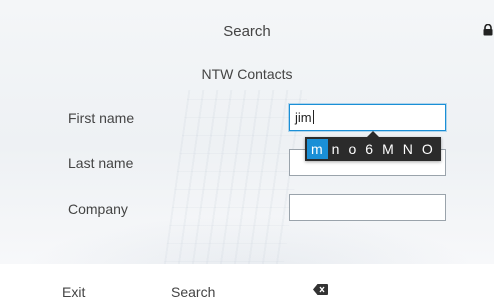 This screenshot has height=300, width=494. I want to click on character-option: M, so click(388, 149).